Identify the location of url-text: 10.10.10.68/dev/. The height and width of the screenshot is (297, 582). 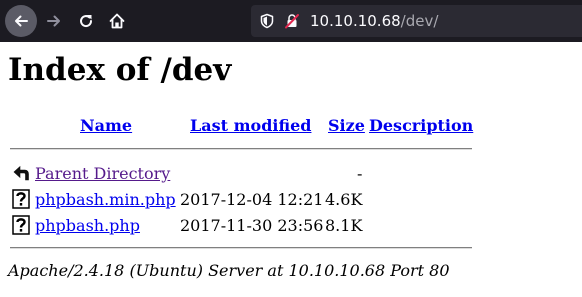
(374, 21).